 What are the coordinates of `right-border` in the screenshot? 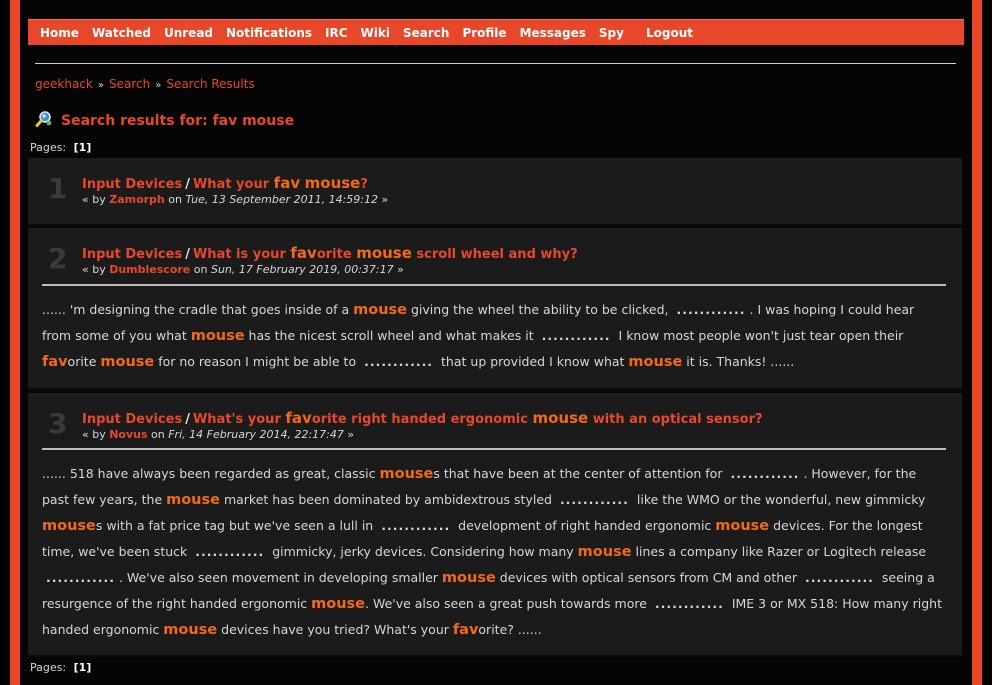 It's located at (977, 342).